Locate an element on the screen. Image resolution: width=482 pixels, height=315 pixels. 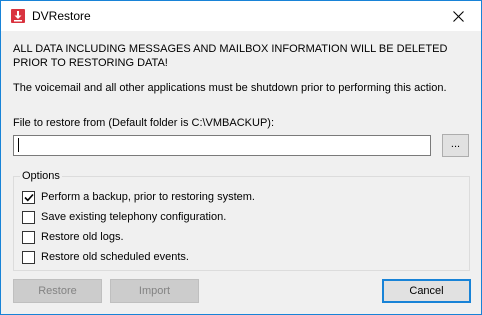
import-button: Import is located at coordinates (154, 291).